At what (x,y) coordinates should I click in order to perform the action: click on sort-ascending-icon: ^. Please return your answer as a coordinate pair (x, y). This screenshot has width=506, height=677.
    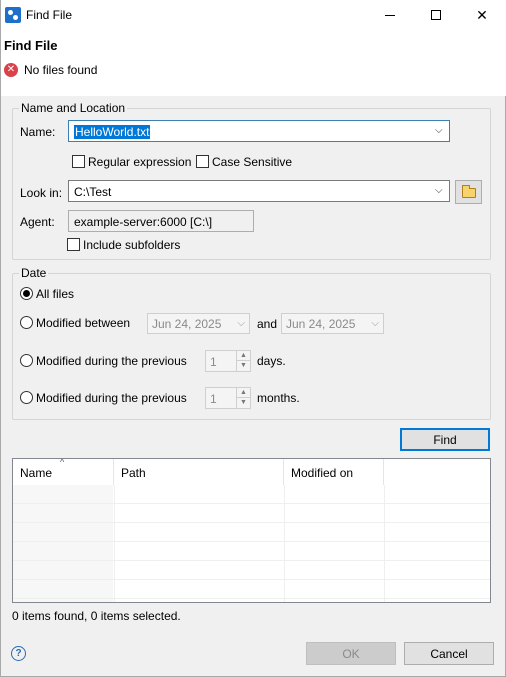
    Looking at the image, I should click on (62, 462).